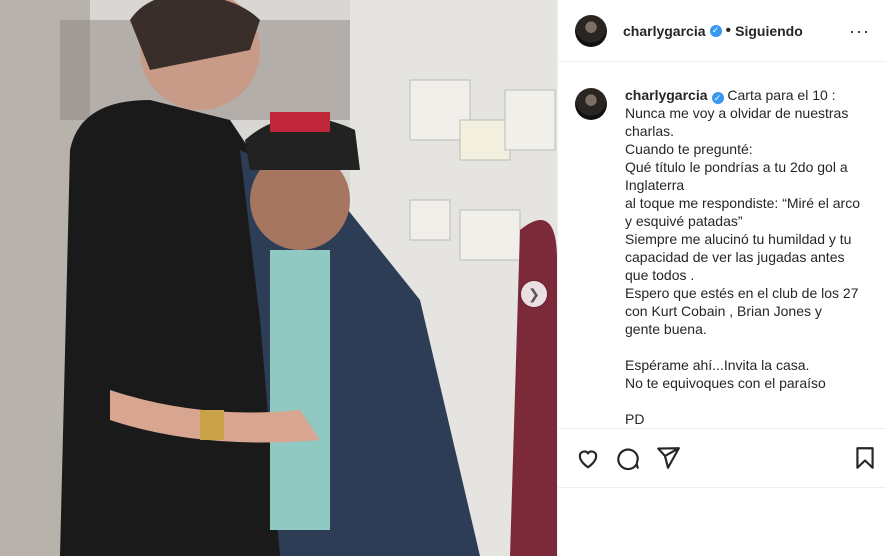 This screenshot has width=886, height=556. I want to click on avatar, so click(591, 30).